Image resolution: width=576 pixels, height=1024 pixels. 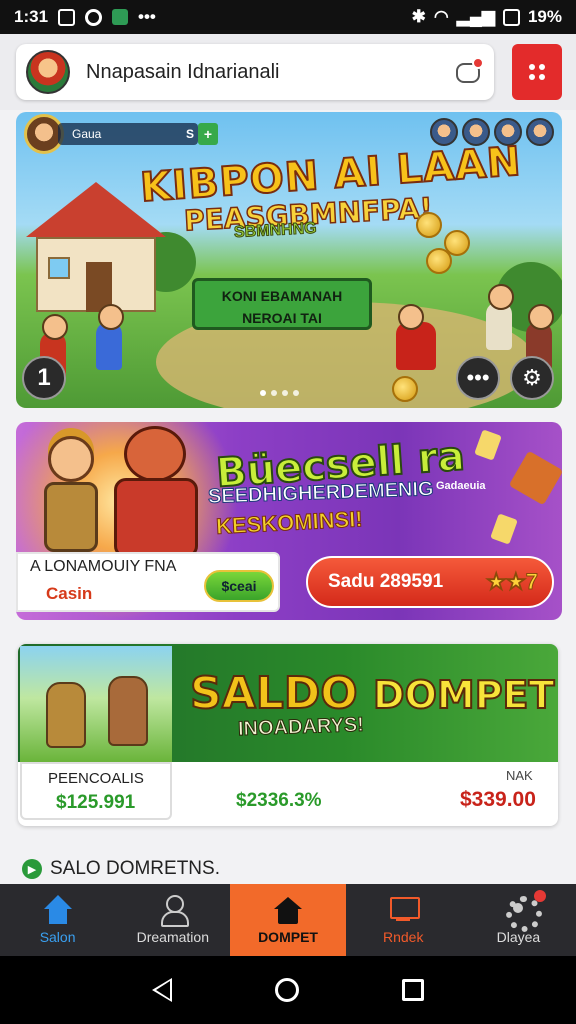 What do you see at coordinates (288, 937) in the screenshot?
I see `nav-label: DOMPET` at bounding box center [288, 937].